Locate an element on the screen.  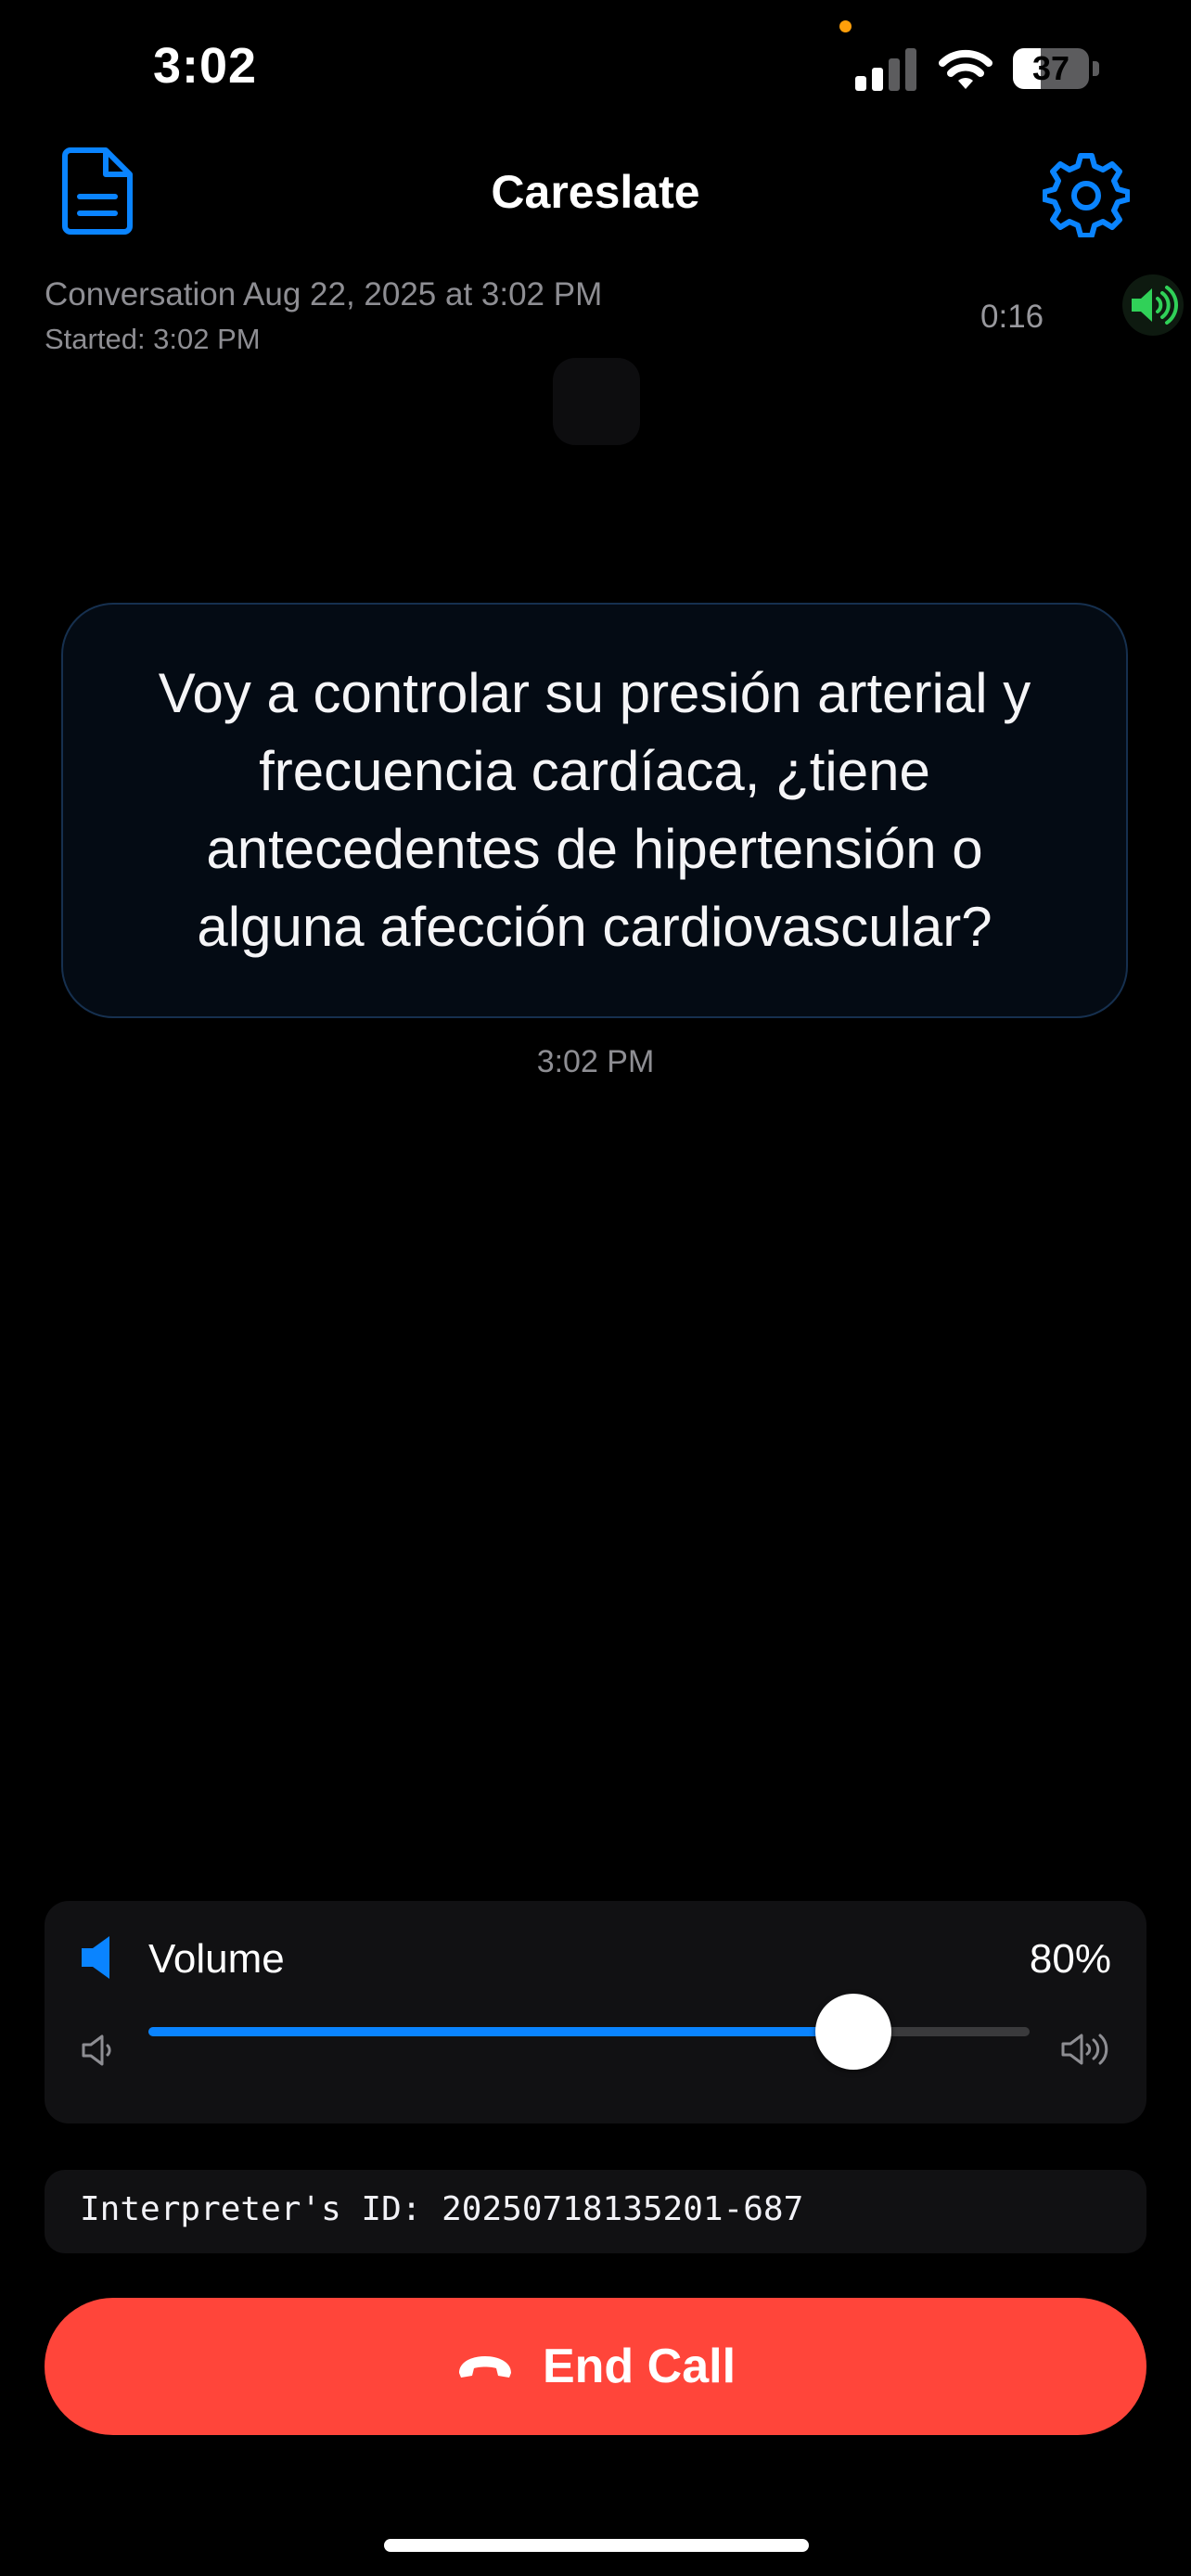
volume-panel is located at coordinates (595, 2012).